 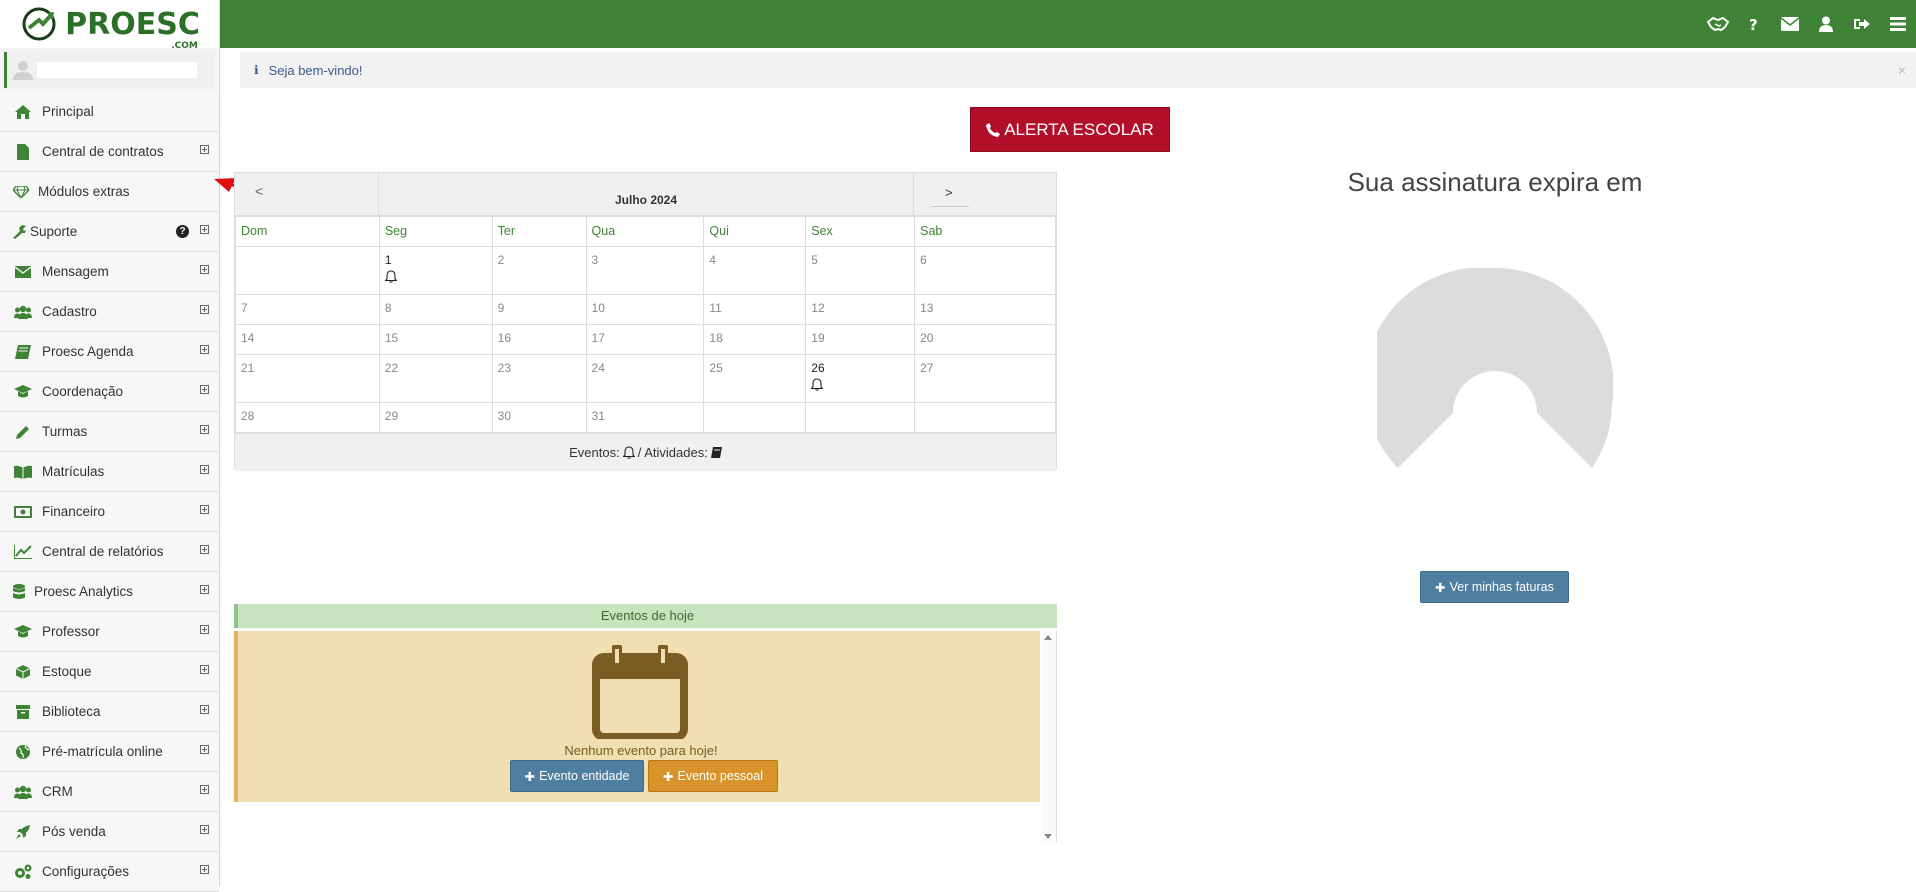 What do you see at coordinates (755, 309) in the screenshot?
I see `calendar-day: 11` at bounding box center [755, 309].